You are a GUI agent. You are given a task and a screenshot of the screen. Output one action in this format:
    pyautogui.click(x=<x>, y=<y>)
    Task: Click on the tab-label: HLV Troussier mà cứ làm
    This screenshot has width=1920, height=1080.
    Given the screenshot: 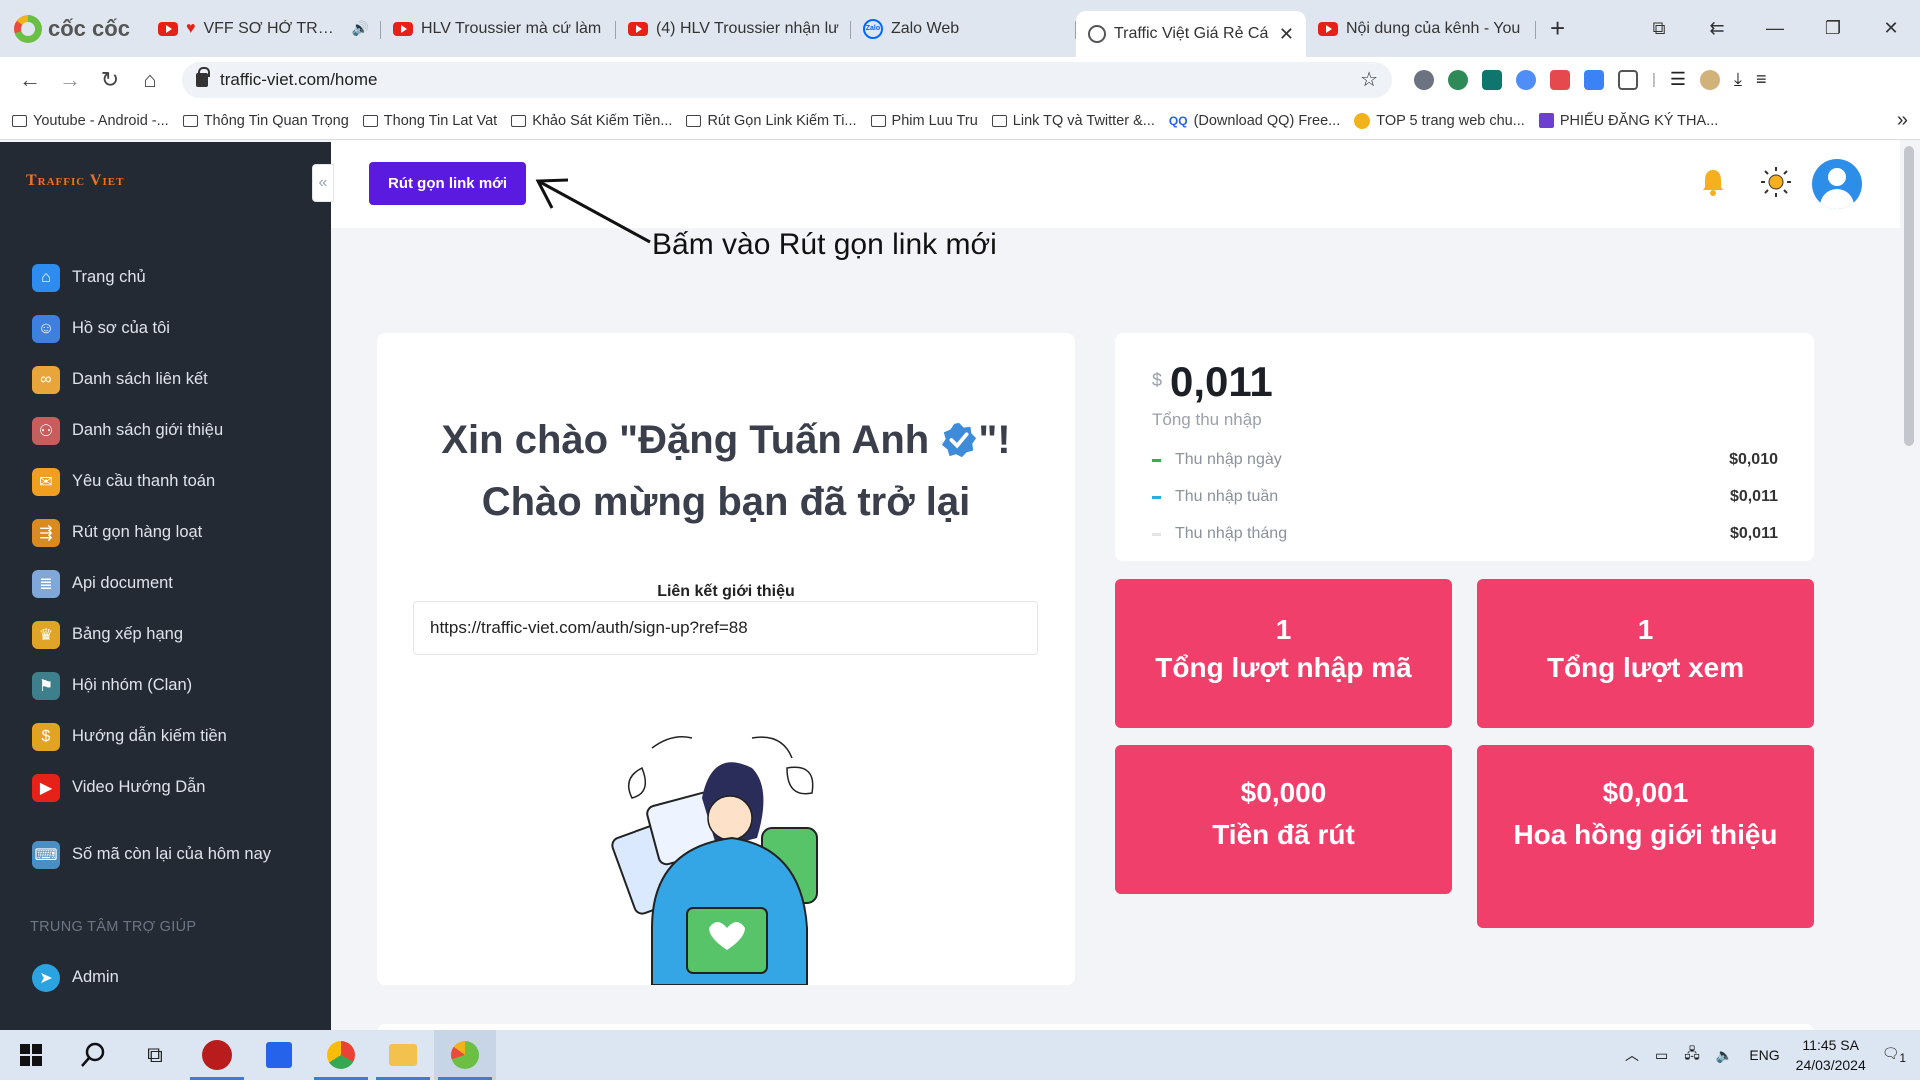 What is the action you would take?
    pyautogui.click(x=511, y=28)
    